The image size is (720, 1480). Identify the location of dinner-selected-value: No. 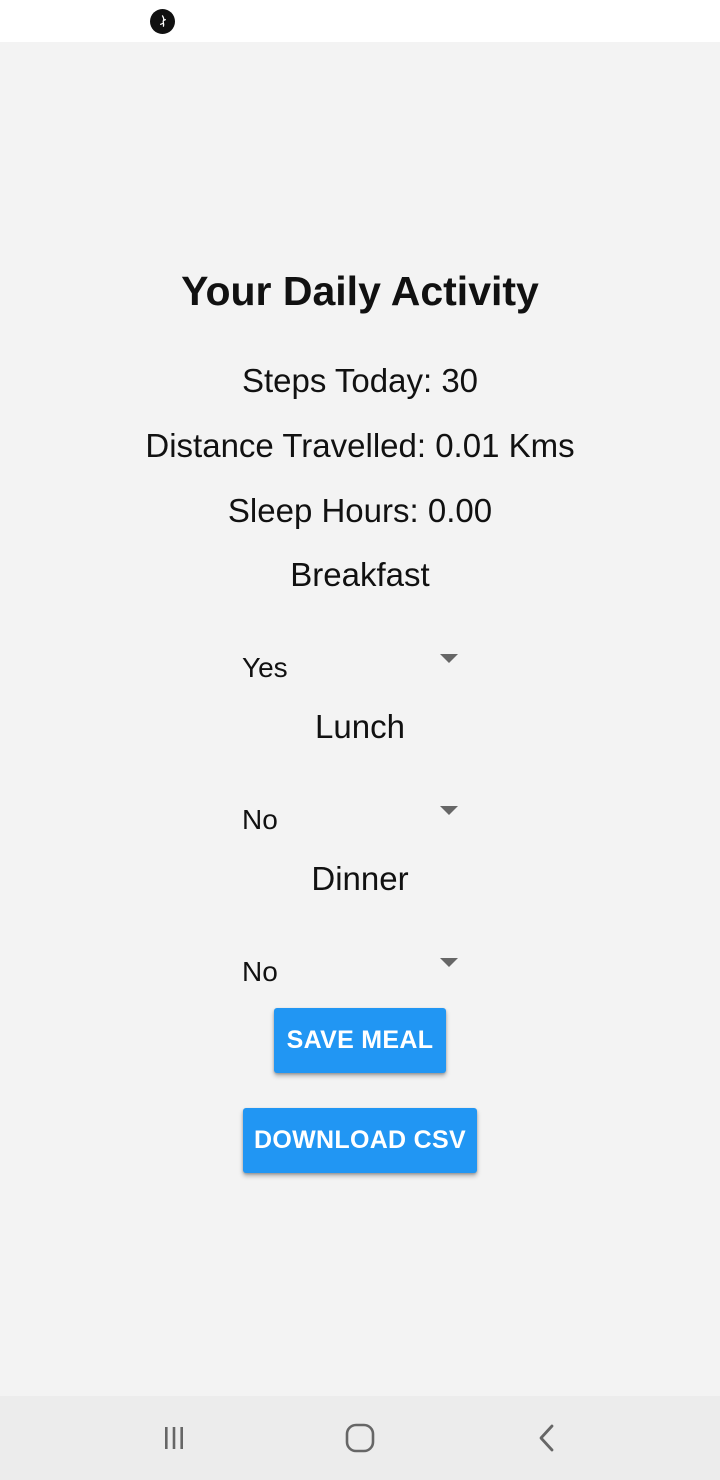
(260, 971).